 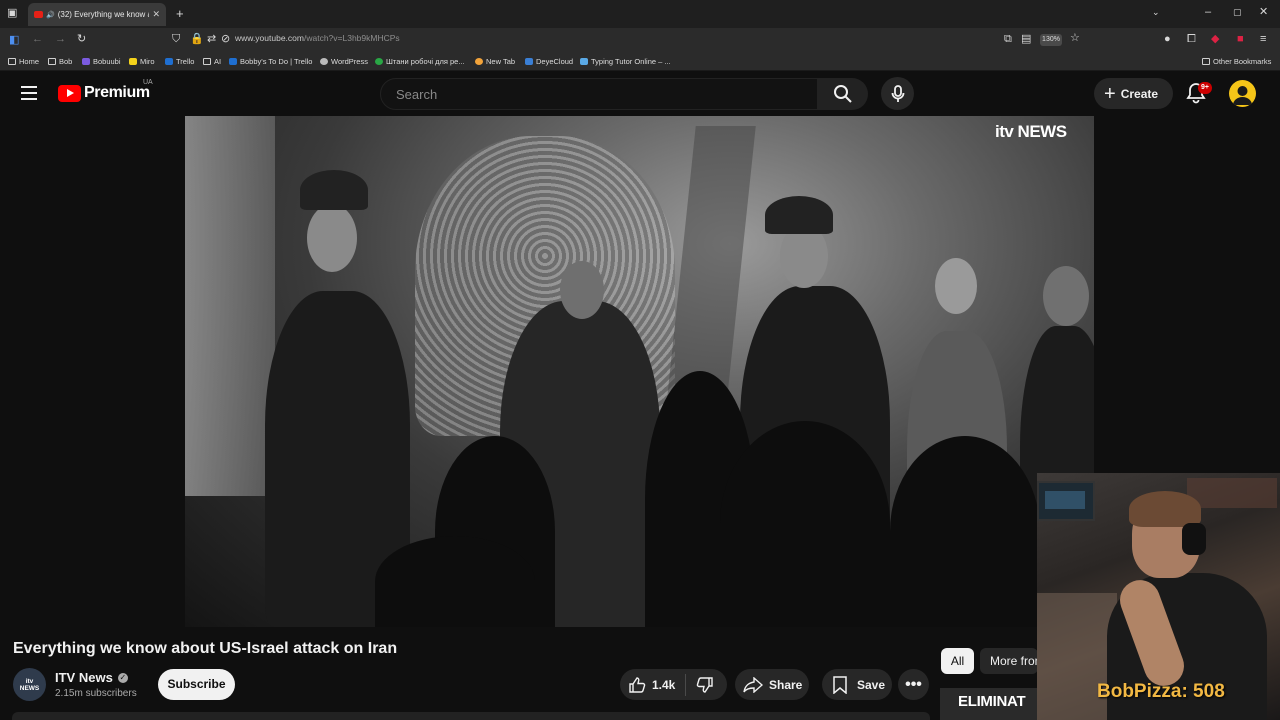 I want to click on bookmark-home: Home, so click(x=23, y=61).